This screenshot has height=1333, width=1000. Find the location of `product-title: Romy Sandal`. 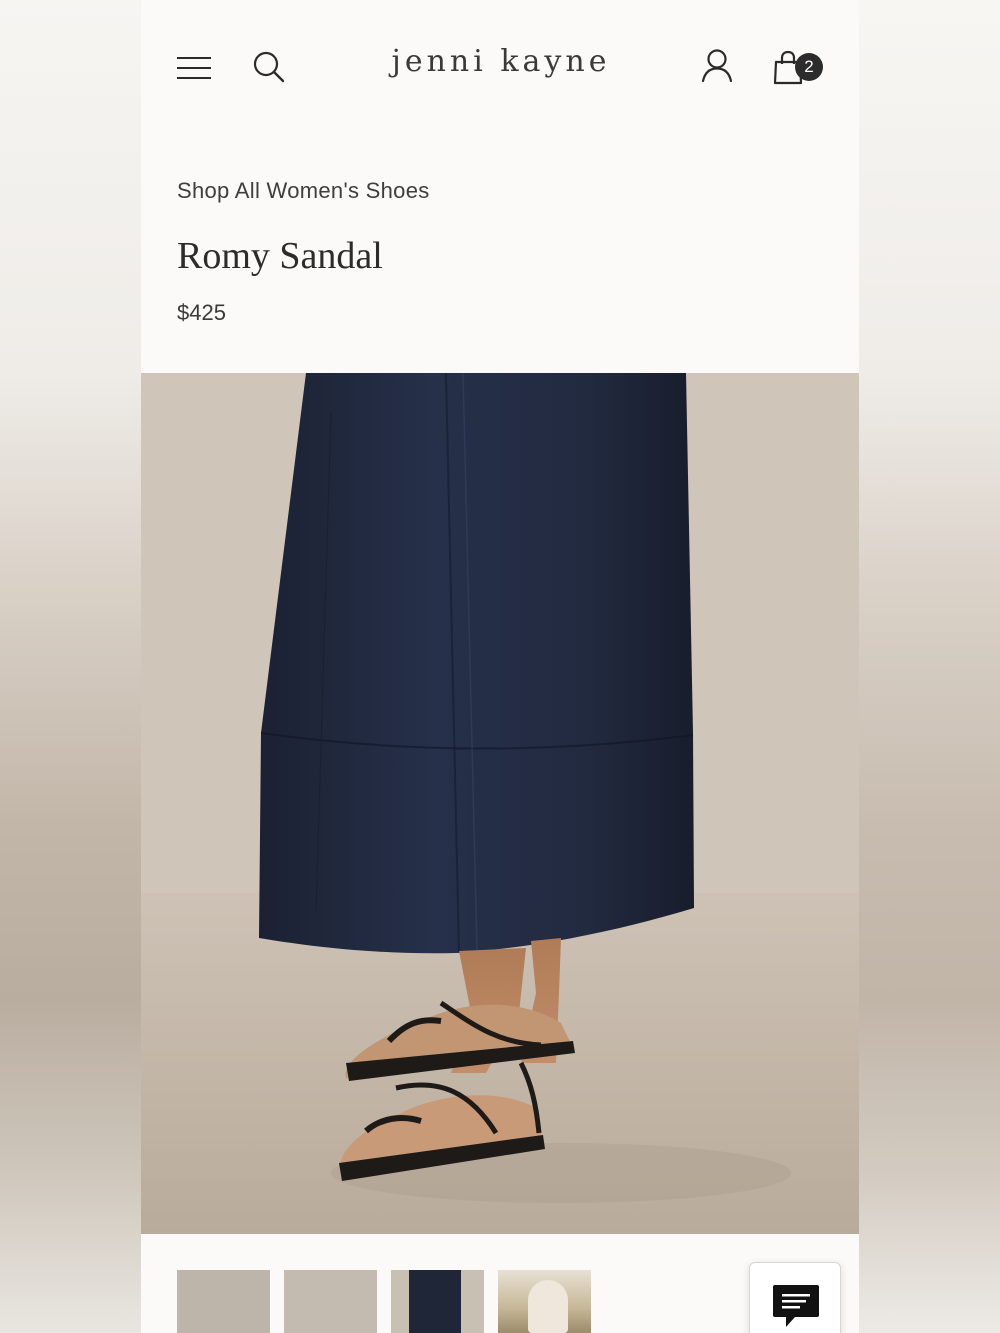

product-title: Romy Sandal is located at coordinates (280, 256).